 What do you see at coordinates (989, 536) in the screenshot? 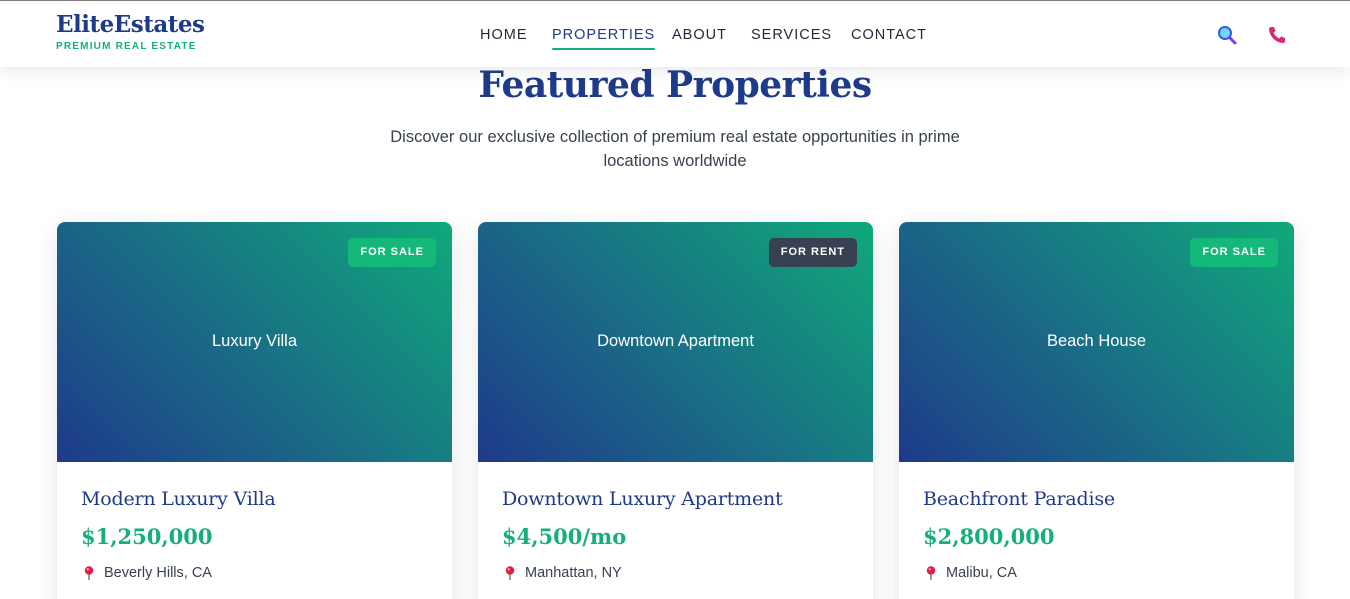
I see `property-price: $2,800,000` at bounding box center [989, 536].